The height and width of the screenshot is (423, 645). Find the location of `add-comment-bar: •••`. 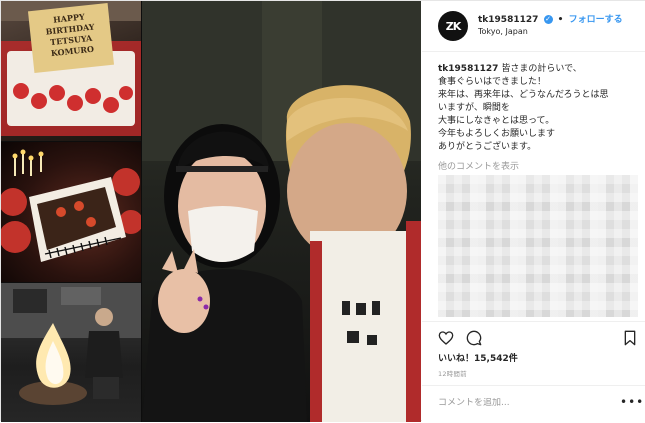

add-comment-bar: ••• is located at coordinates (533, 404).